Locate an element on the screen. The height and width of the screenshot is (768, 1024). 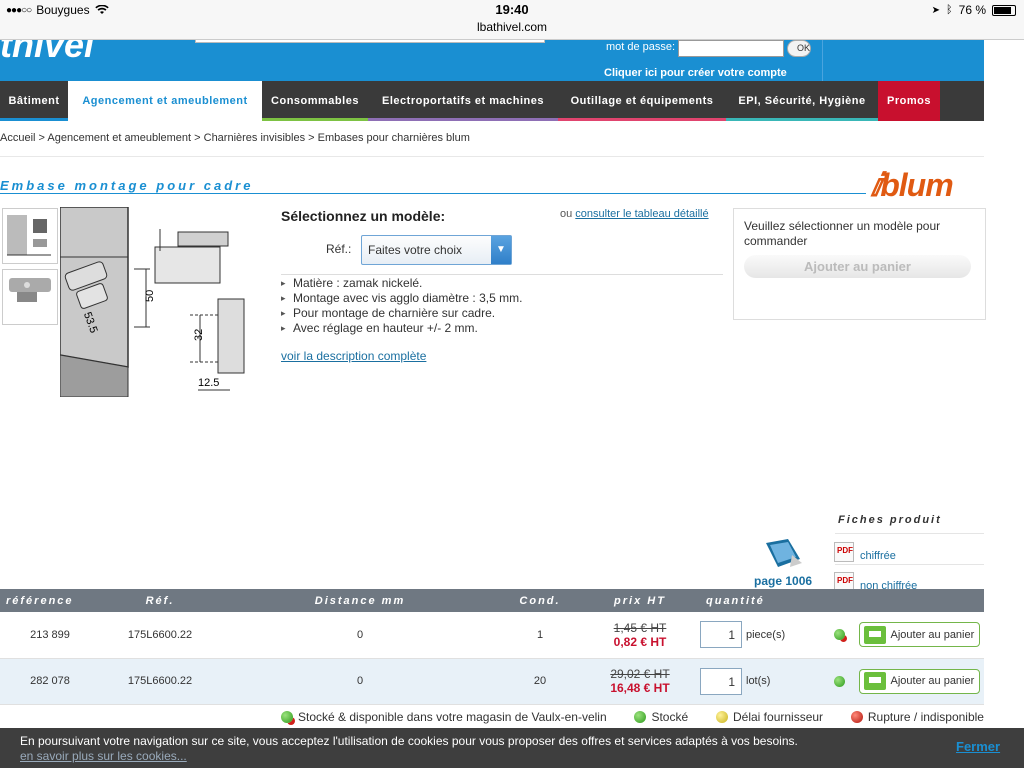
cell-reference: 213 899 is located at coordinates (50, 635).